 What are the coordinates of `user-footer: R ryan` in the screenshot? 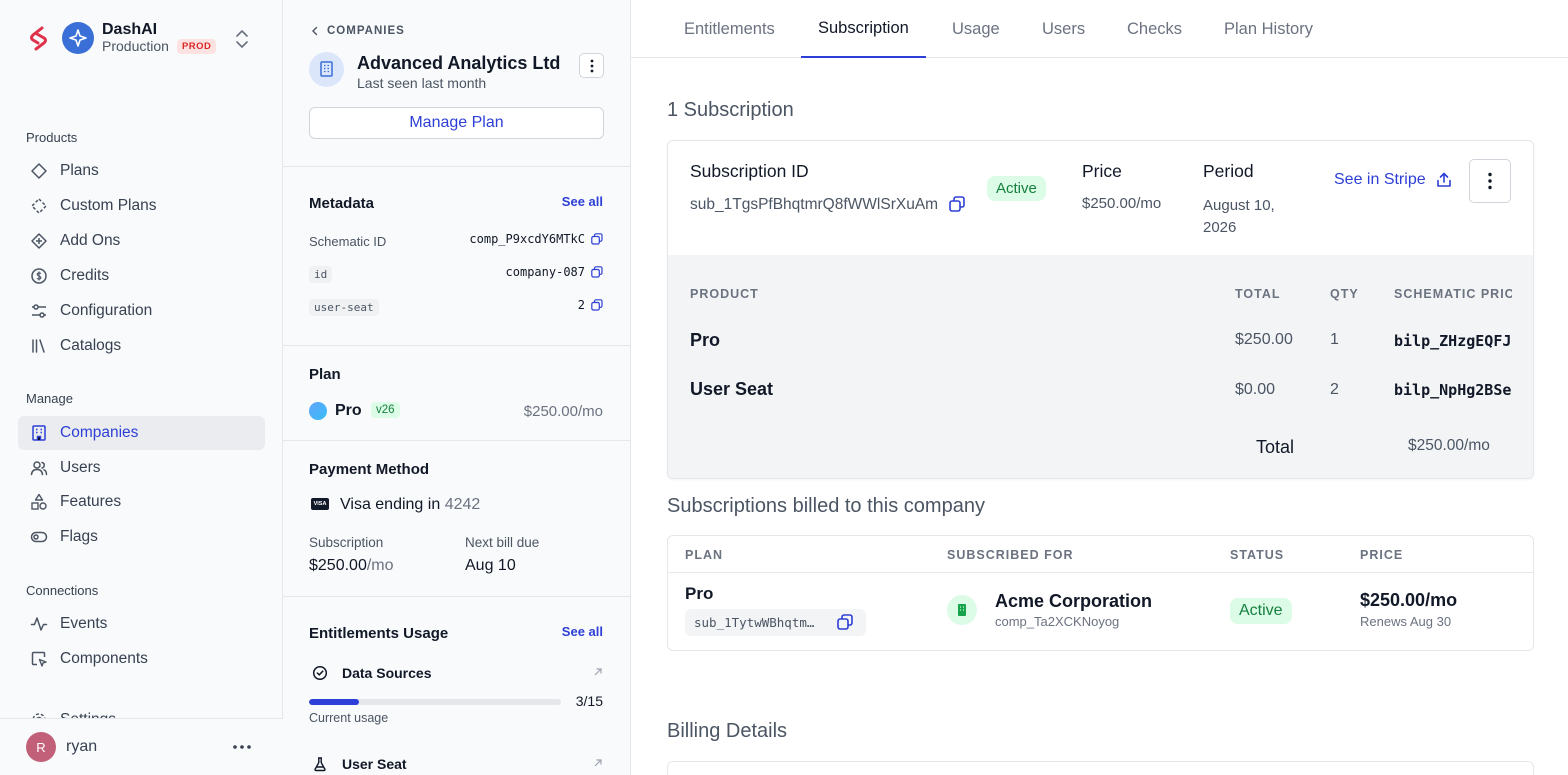 It's located at (141, 746).